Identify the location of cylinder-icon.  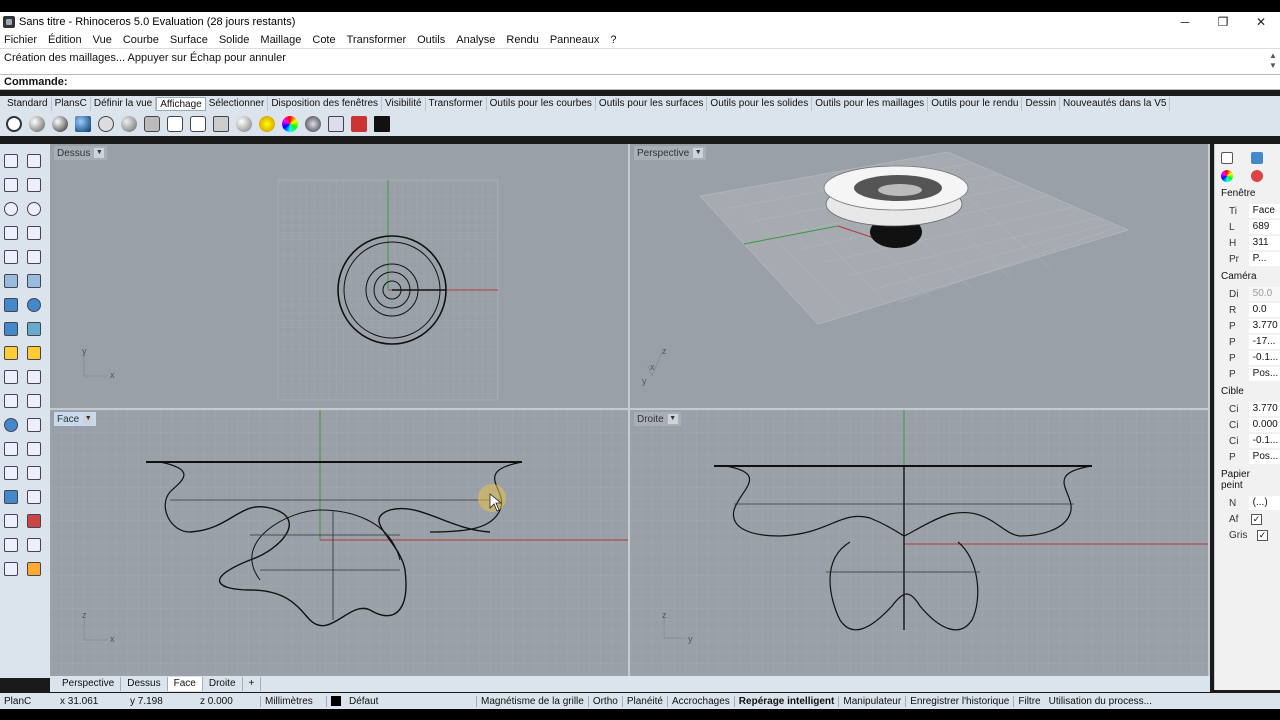
(11, 329).